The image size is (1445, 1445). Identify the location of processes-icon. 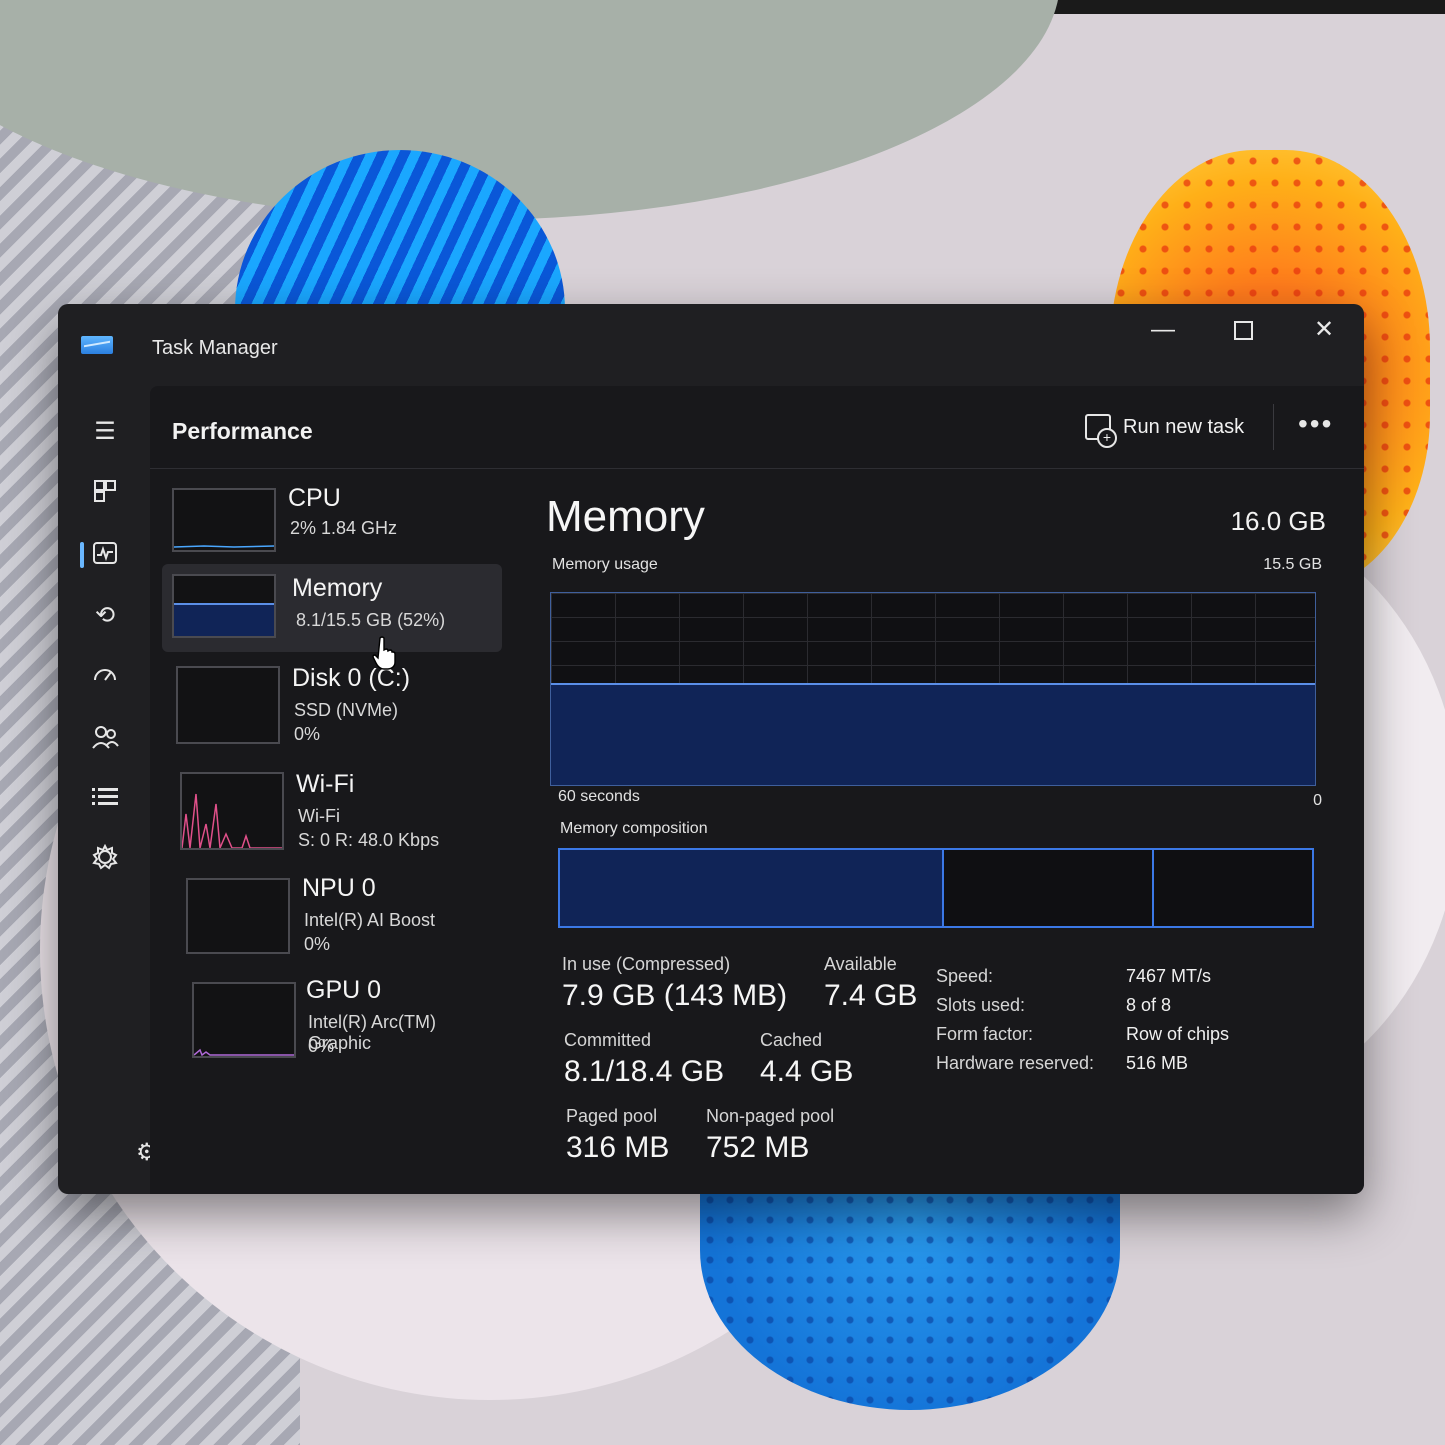
(105, 491).